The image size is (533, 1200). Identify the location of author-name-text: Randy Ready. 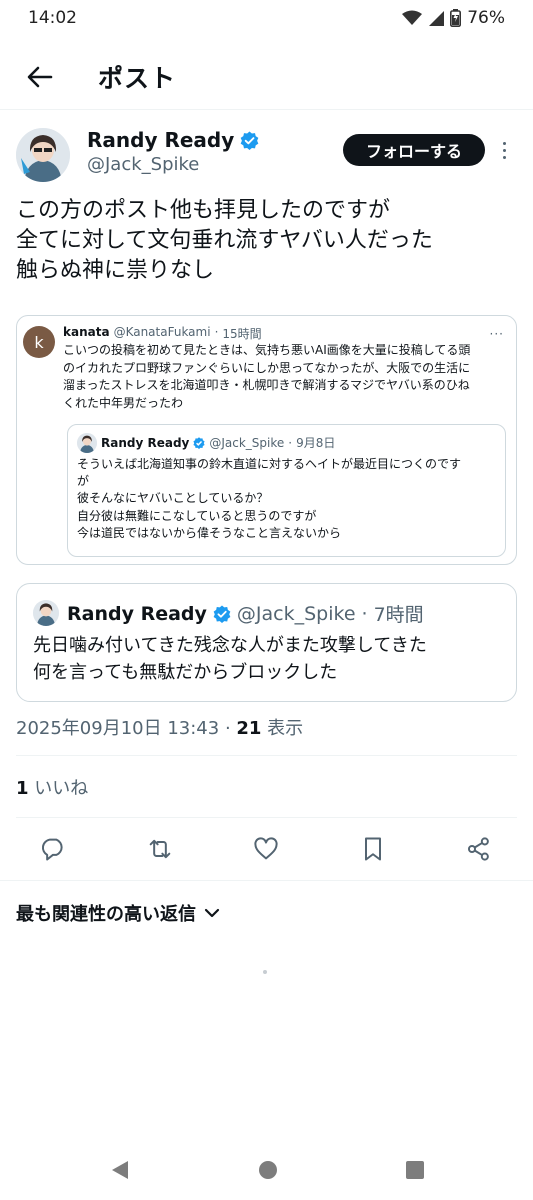
(161, 140).